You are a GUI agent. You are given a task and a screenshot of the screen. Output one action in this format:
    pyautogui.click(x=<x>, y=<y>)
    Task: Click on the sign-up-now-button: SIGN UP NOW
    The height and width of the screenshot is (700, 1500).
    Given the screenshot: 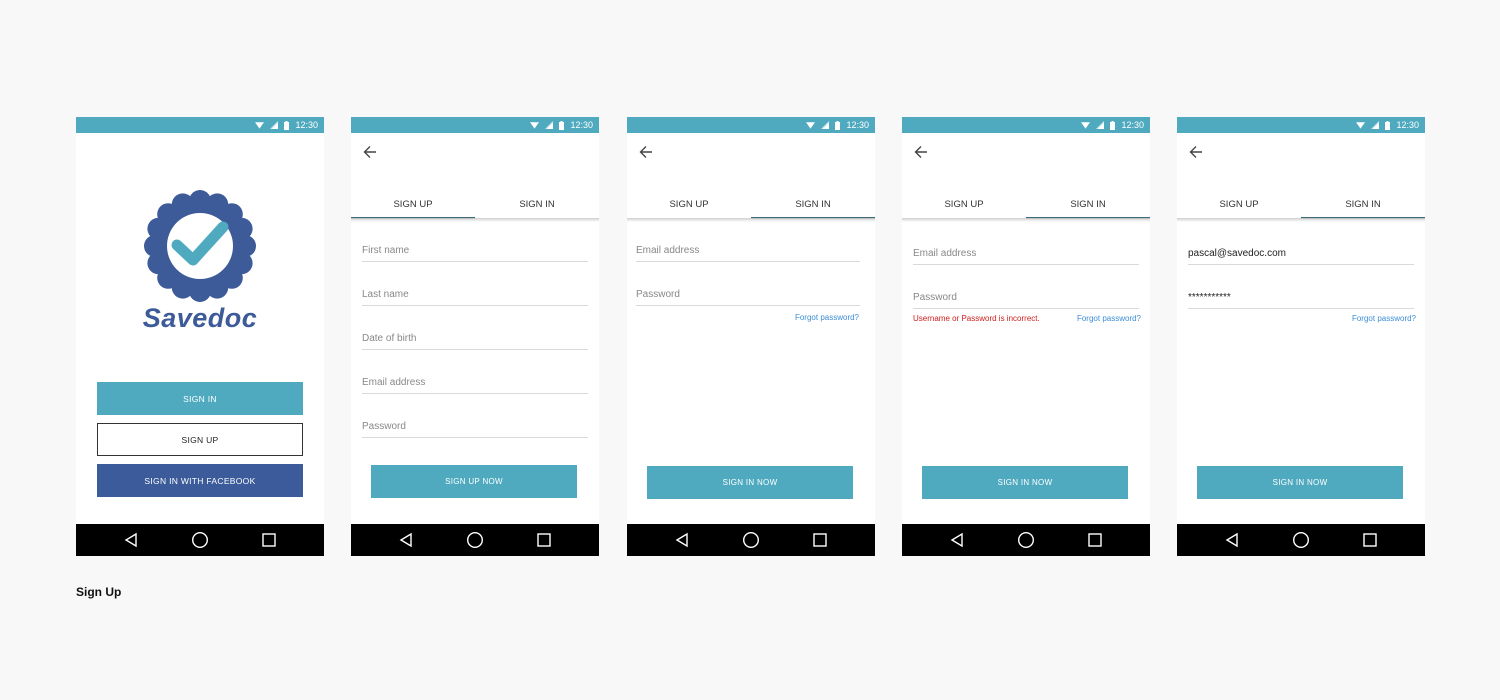 What is the action you would take?
    pyautogui.click(x=474, y=481)
    